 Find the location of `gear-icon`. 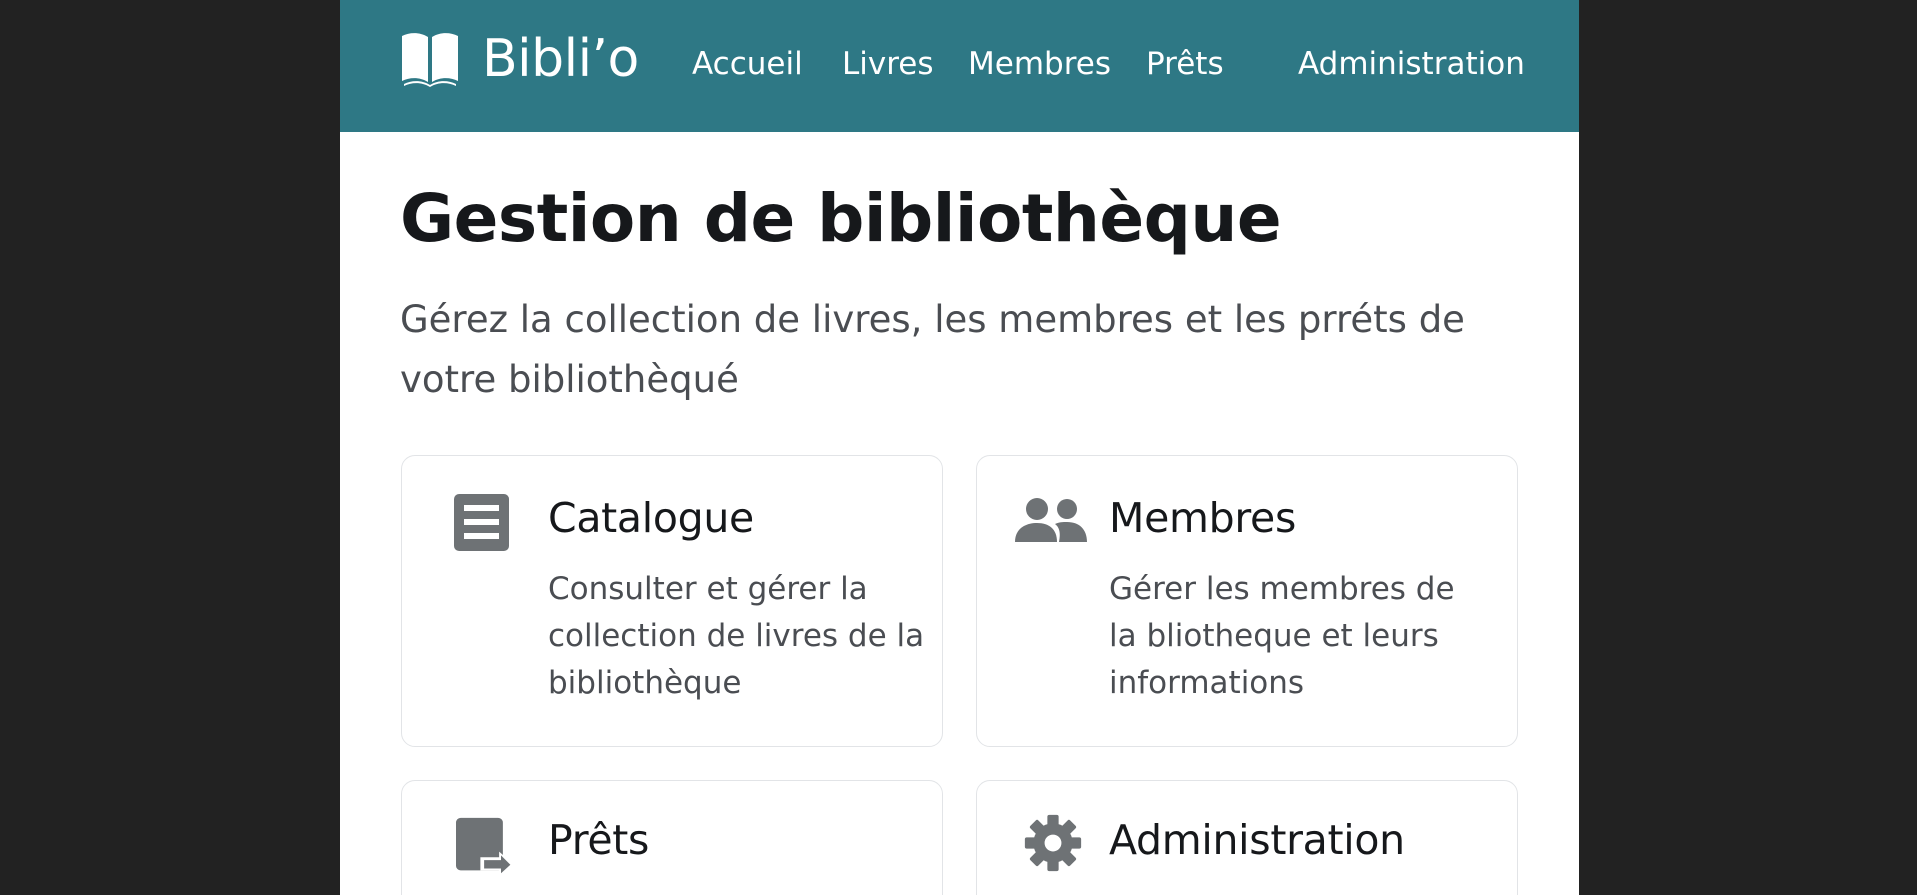

gear-icon is located at coordinates (1053, 843).